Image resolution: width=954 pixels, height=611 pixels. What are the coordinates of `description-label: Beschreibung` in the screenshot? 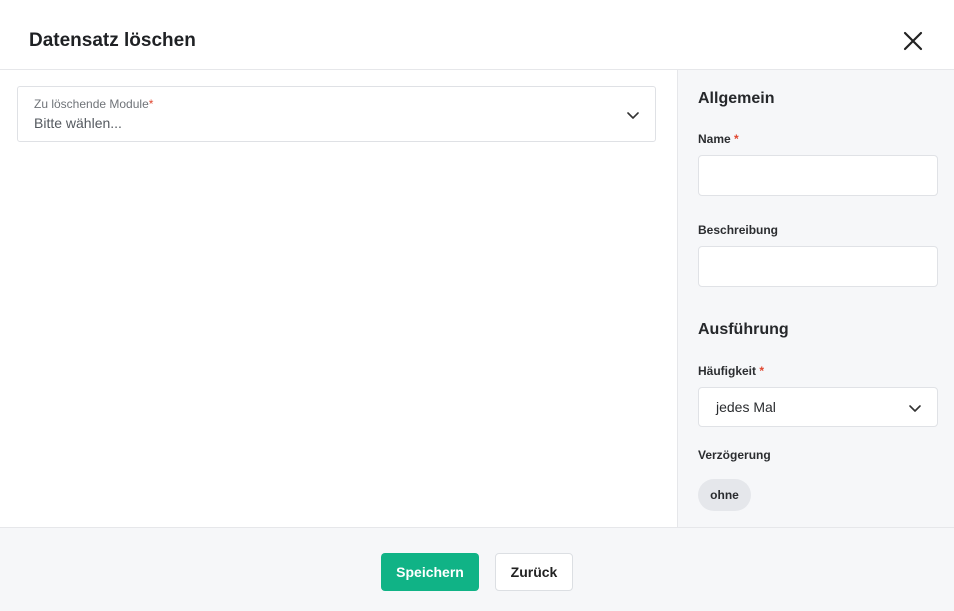 It's located at (738, 230).